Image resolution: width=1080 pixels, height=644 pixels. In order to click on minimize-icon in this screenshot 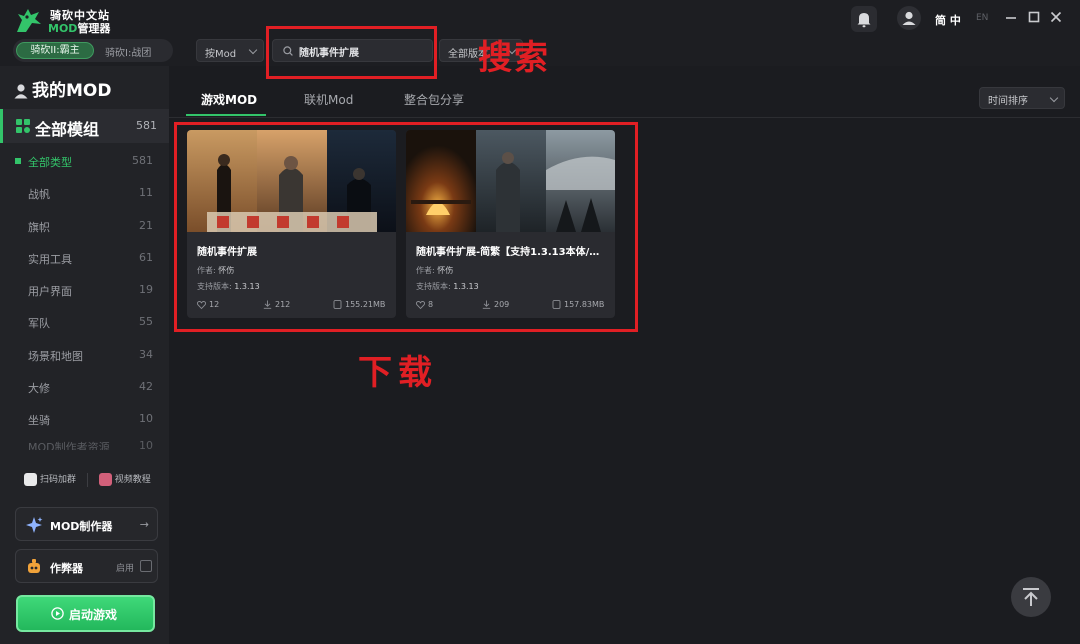, I will do `click(1011, 17)`.